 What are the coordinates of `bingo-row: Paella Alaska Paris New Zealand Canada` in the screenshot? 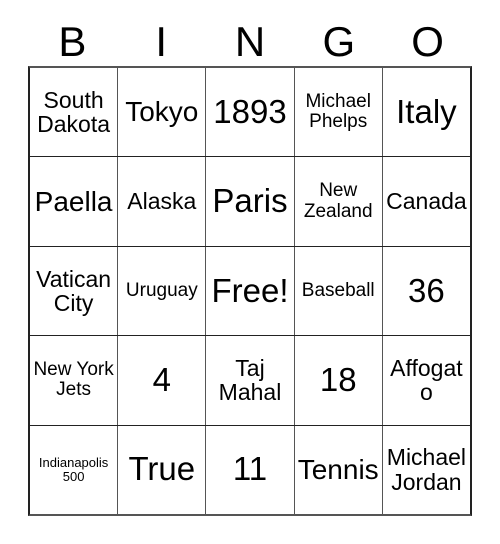 It's located at (250, 201).